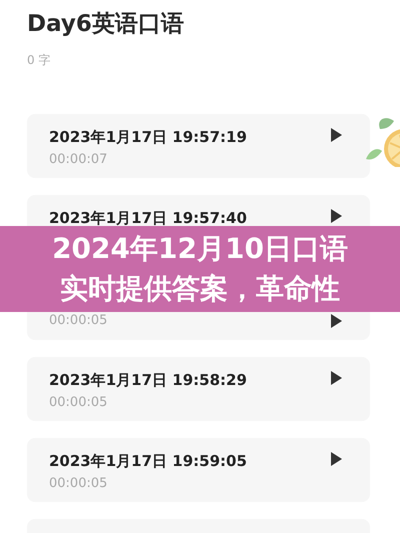  I want to click on recording-time: 2023年1月17日 19:58:29, so click(148, 380).